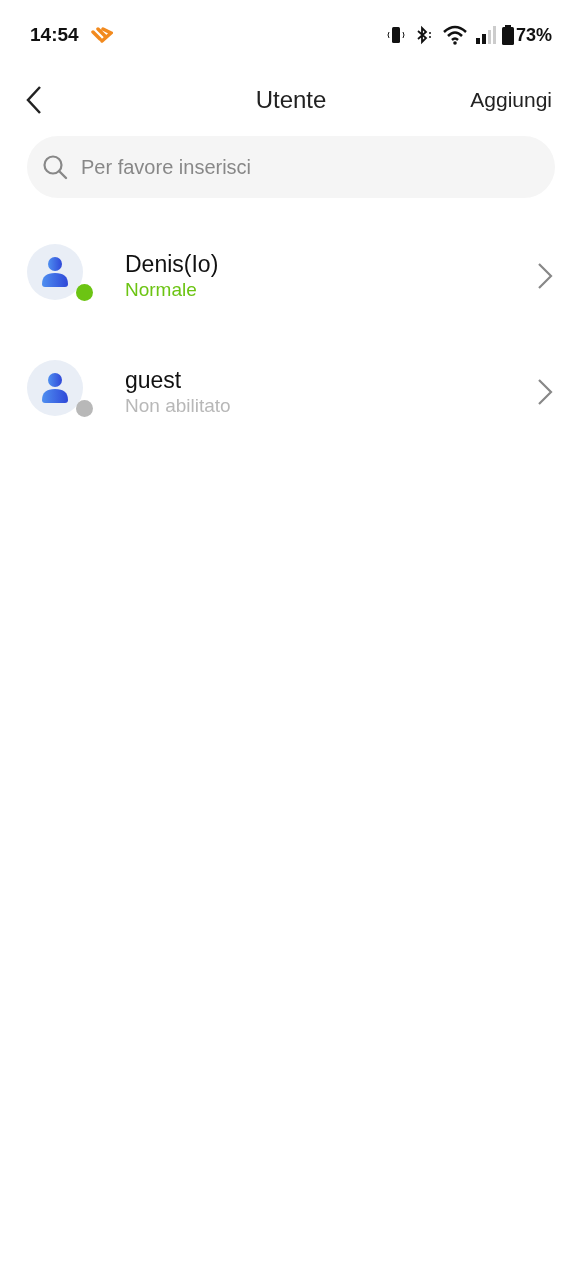 Image resolution: width=582 pixels, height=1280 pixels. I want to click on user-name: Denis(Io), so click(172, 264).